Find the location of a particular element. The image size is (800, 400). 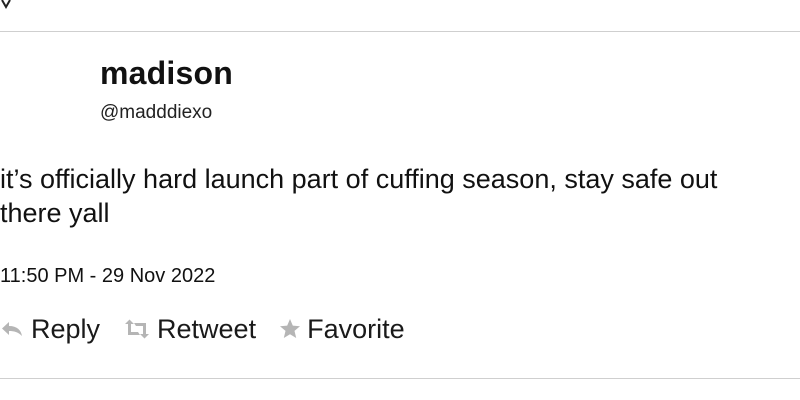

reply-button: Reply is located at coordinates (50, 329).